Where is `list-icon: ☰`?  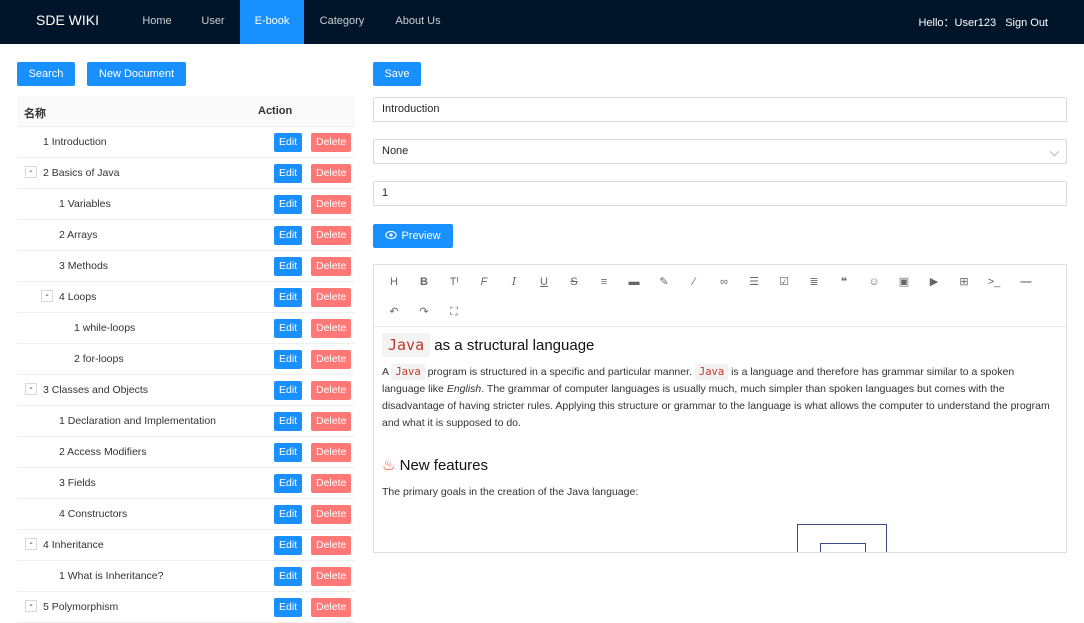
list-icon: ☰ is located at coordinates (754, 282).